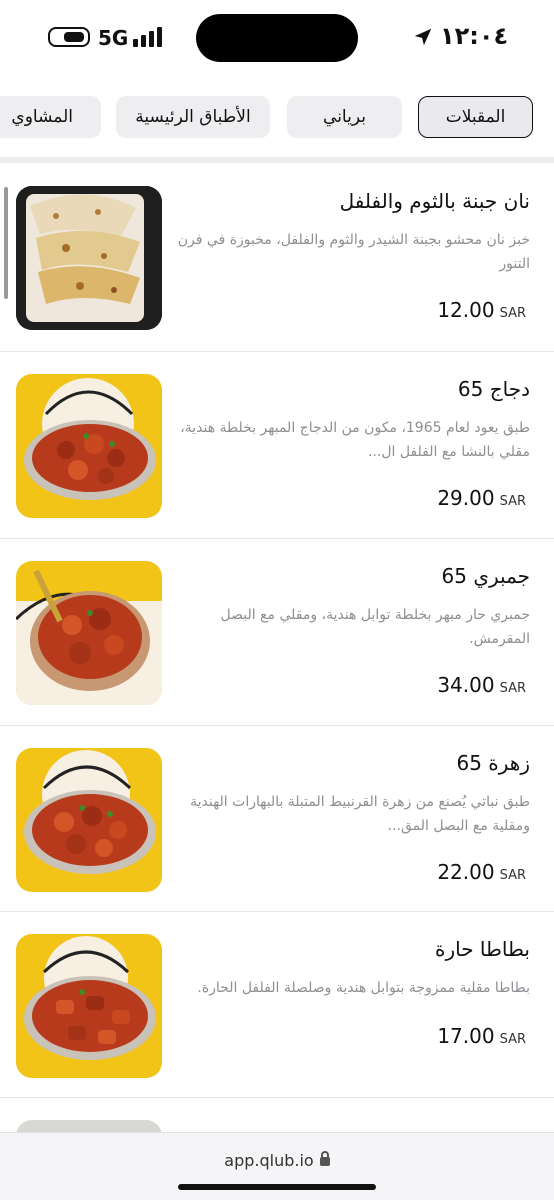  I want to click on url-display: app.qlub.io, so click(277, 1160).